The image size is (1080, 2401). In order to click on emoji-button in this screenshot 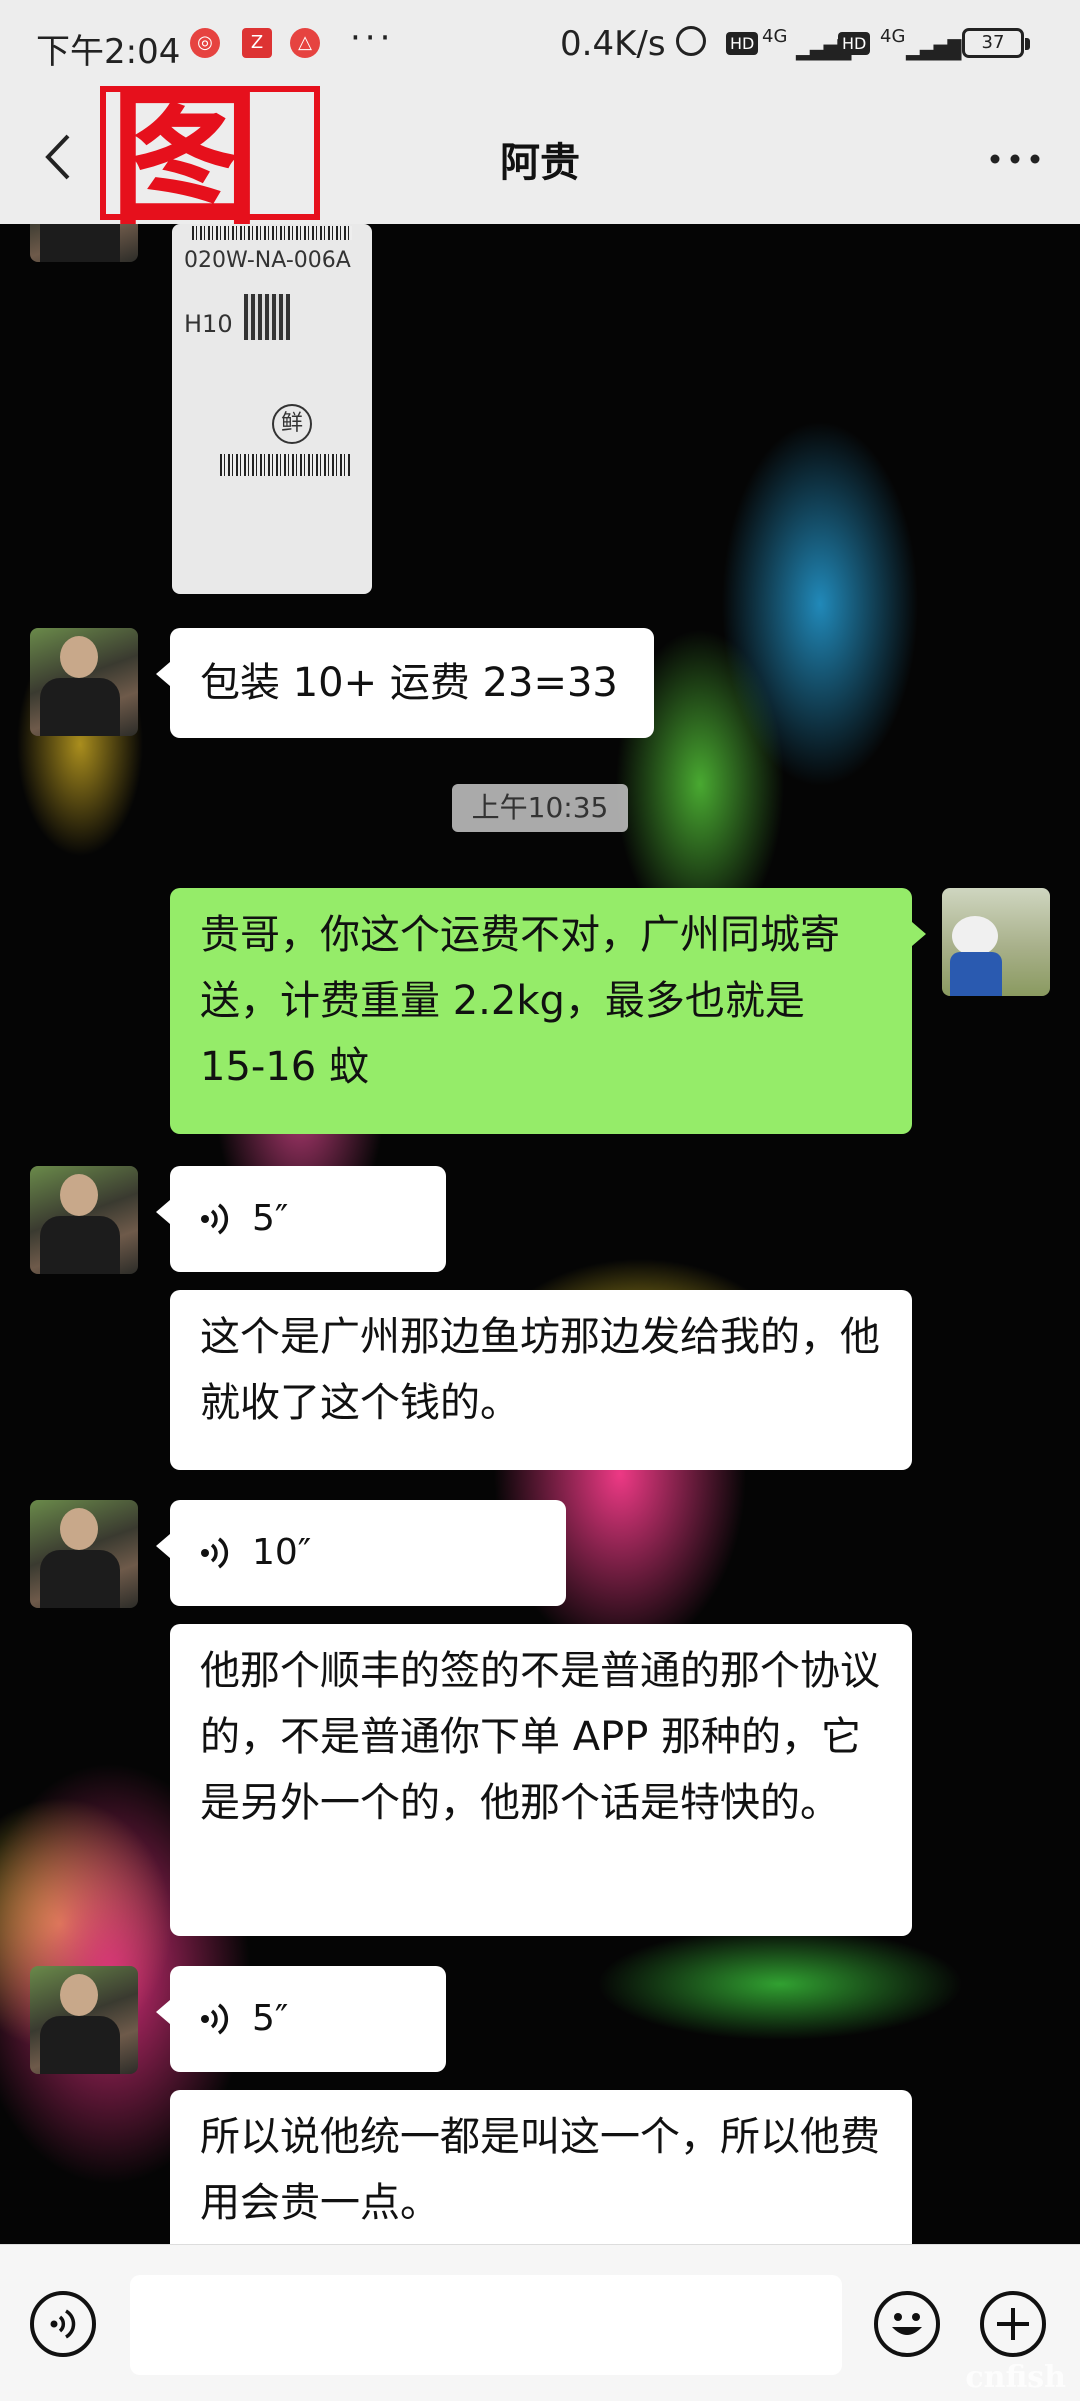, I will do `click(907, 2324)`.